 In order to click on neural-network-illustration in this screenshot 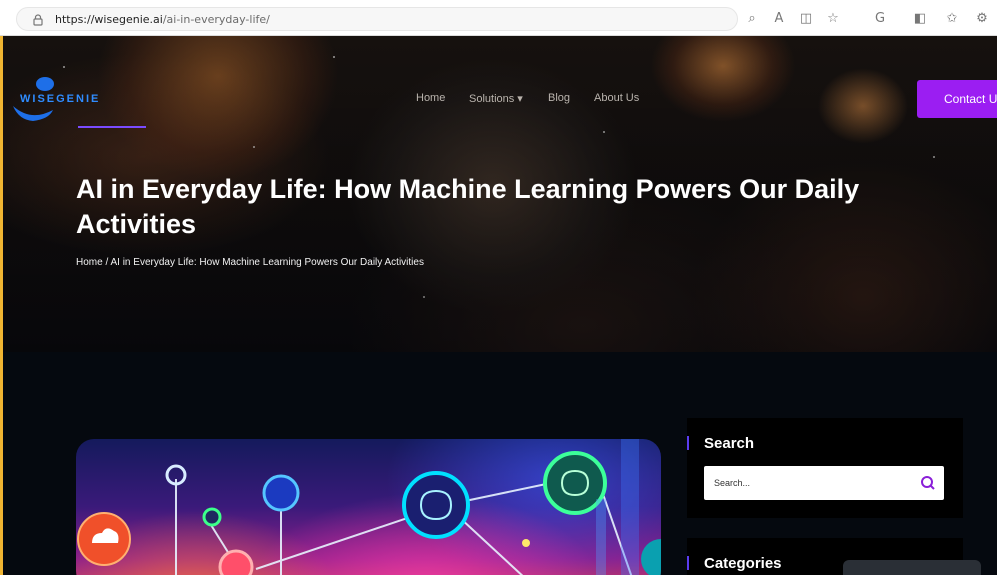, I will do `click(369, 507)`.